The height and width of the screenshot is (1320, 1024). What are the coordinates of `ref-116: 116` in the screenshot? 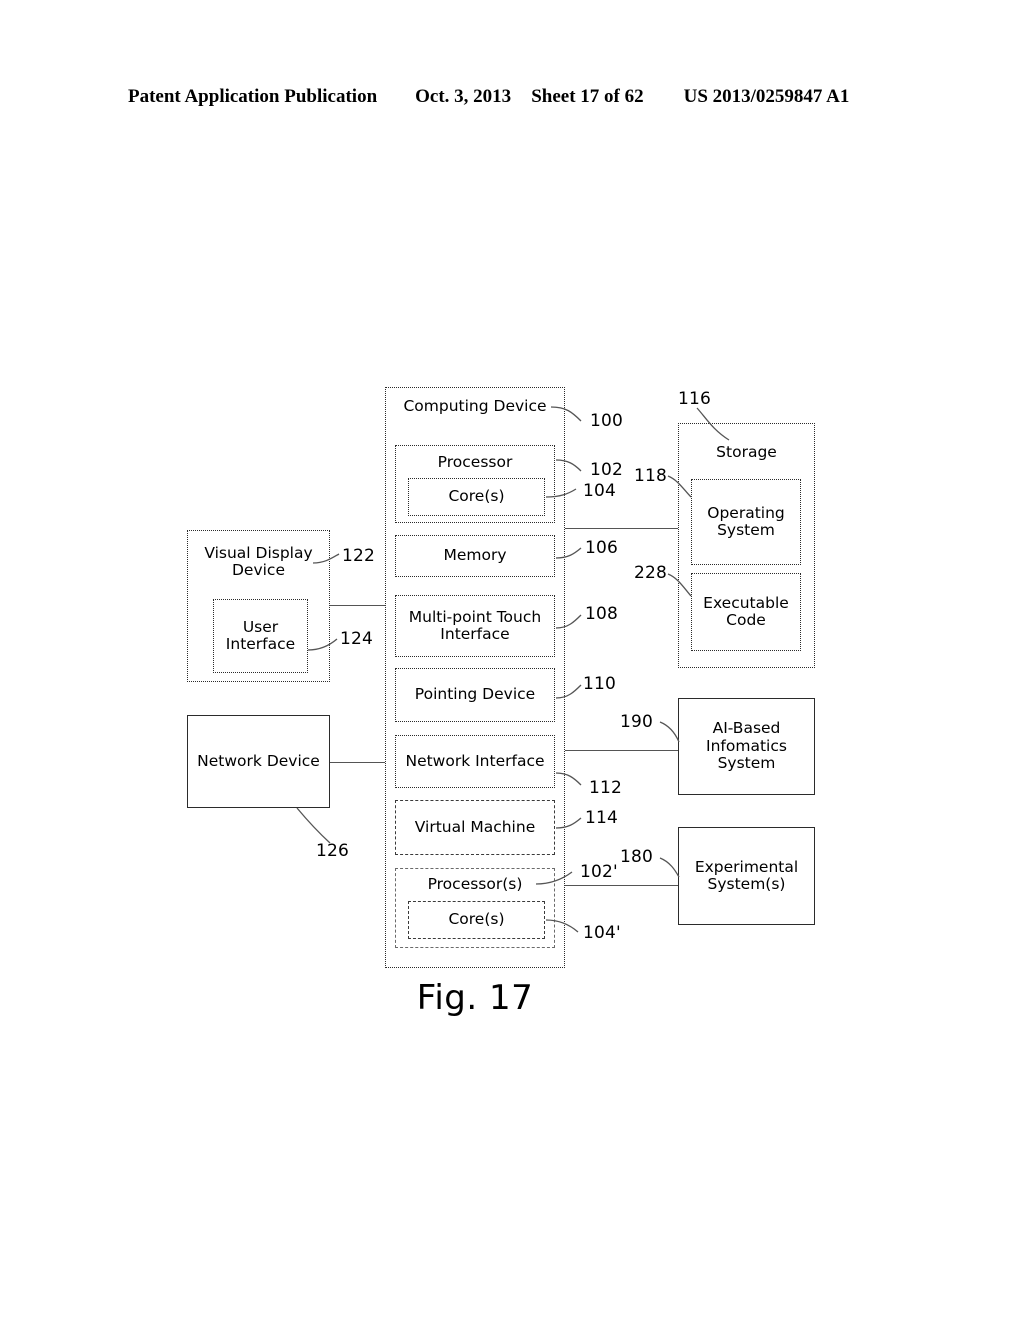 It's located at (695, 399).